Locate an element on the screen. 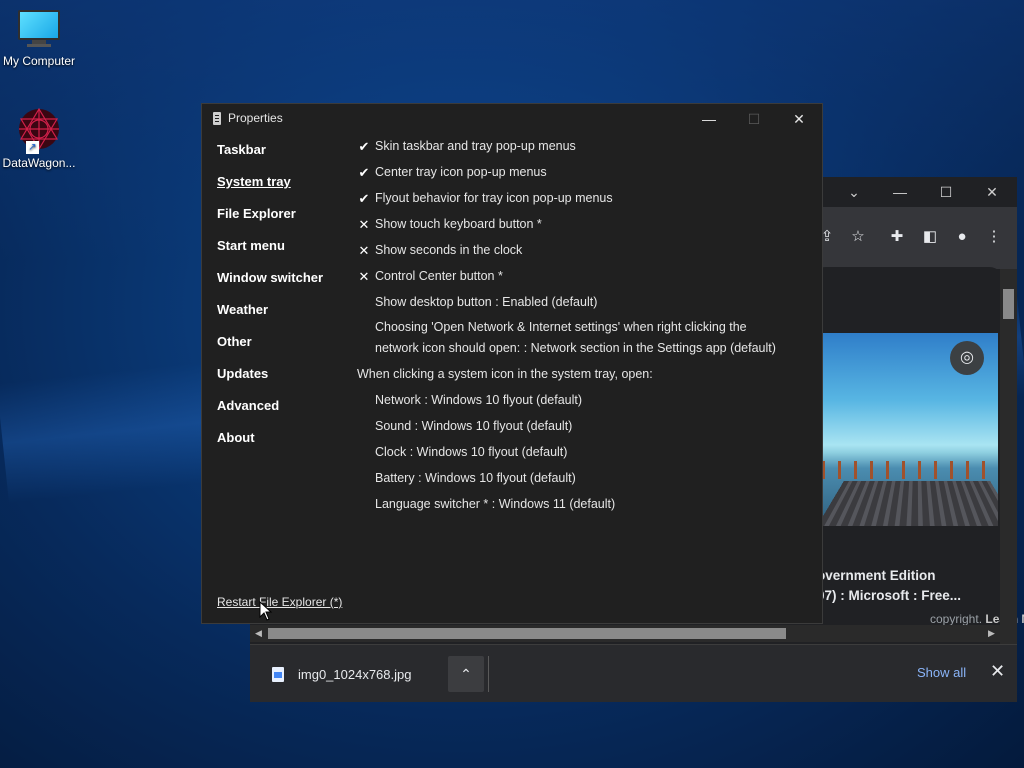 This screenshot has width=1024, height=768. restart-file-explorer-link: Restart File Explorer (*) is located at coordinates (279, 602).